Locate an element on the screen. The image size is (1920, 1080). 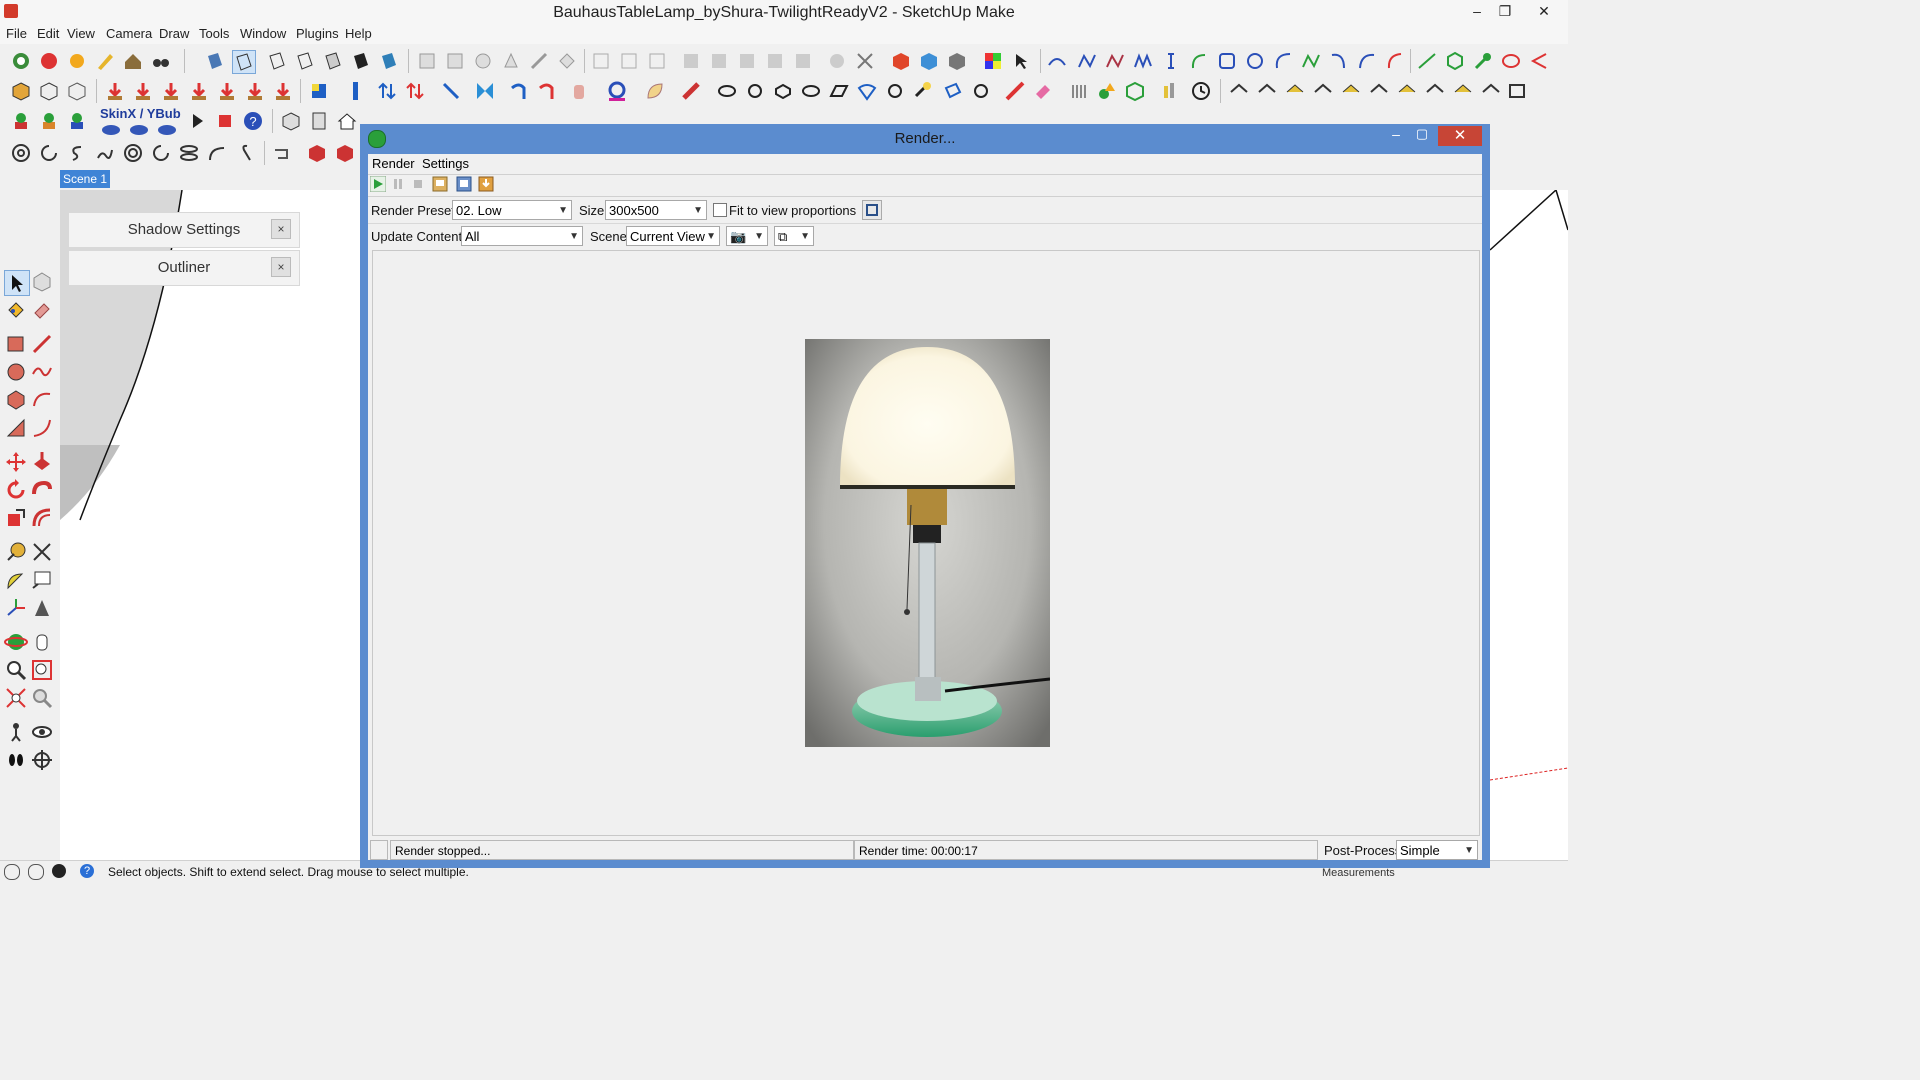
menu-view: View is located at coordinates (81, 33).